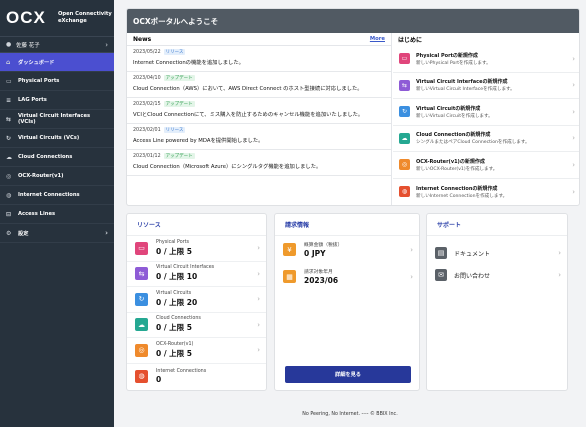 Image resolution: width=586 pixels, height=427 pixels. I want to click on news-date: 2023/01/12, so click(147, 156).